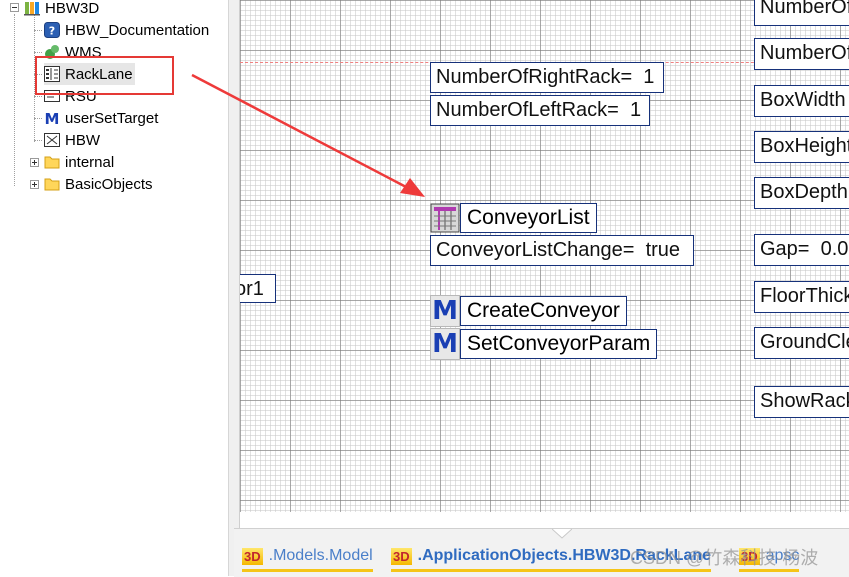 This screenshot has width=849, height=577. Describe the element at coordinates (234, 288) in the screenshot. I see `panel-splitter` at that location.